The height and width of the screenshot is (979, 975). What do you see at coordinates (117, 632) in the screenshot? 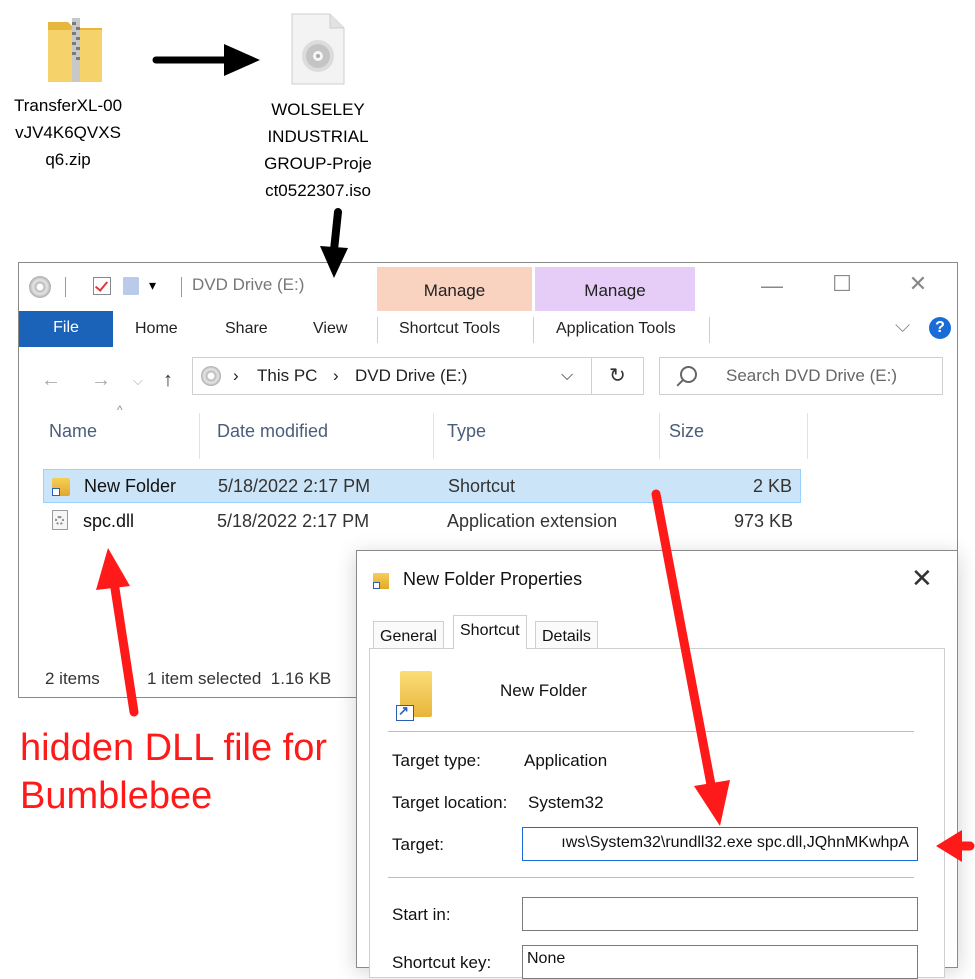
I see `red-arrow-to-dll-icon` at bounding box center [117, 632].